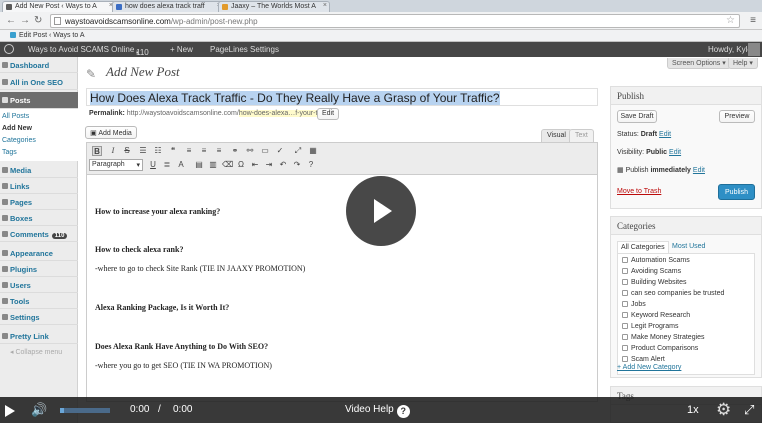 The image size is (762, 423). What do you see at coordinates (699, 63) in the screenshot?
I see `screen-options-button: Screen Options ▾` at bounding box center [699, 63].